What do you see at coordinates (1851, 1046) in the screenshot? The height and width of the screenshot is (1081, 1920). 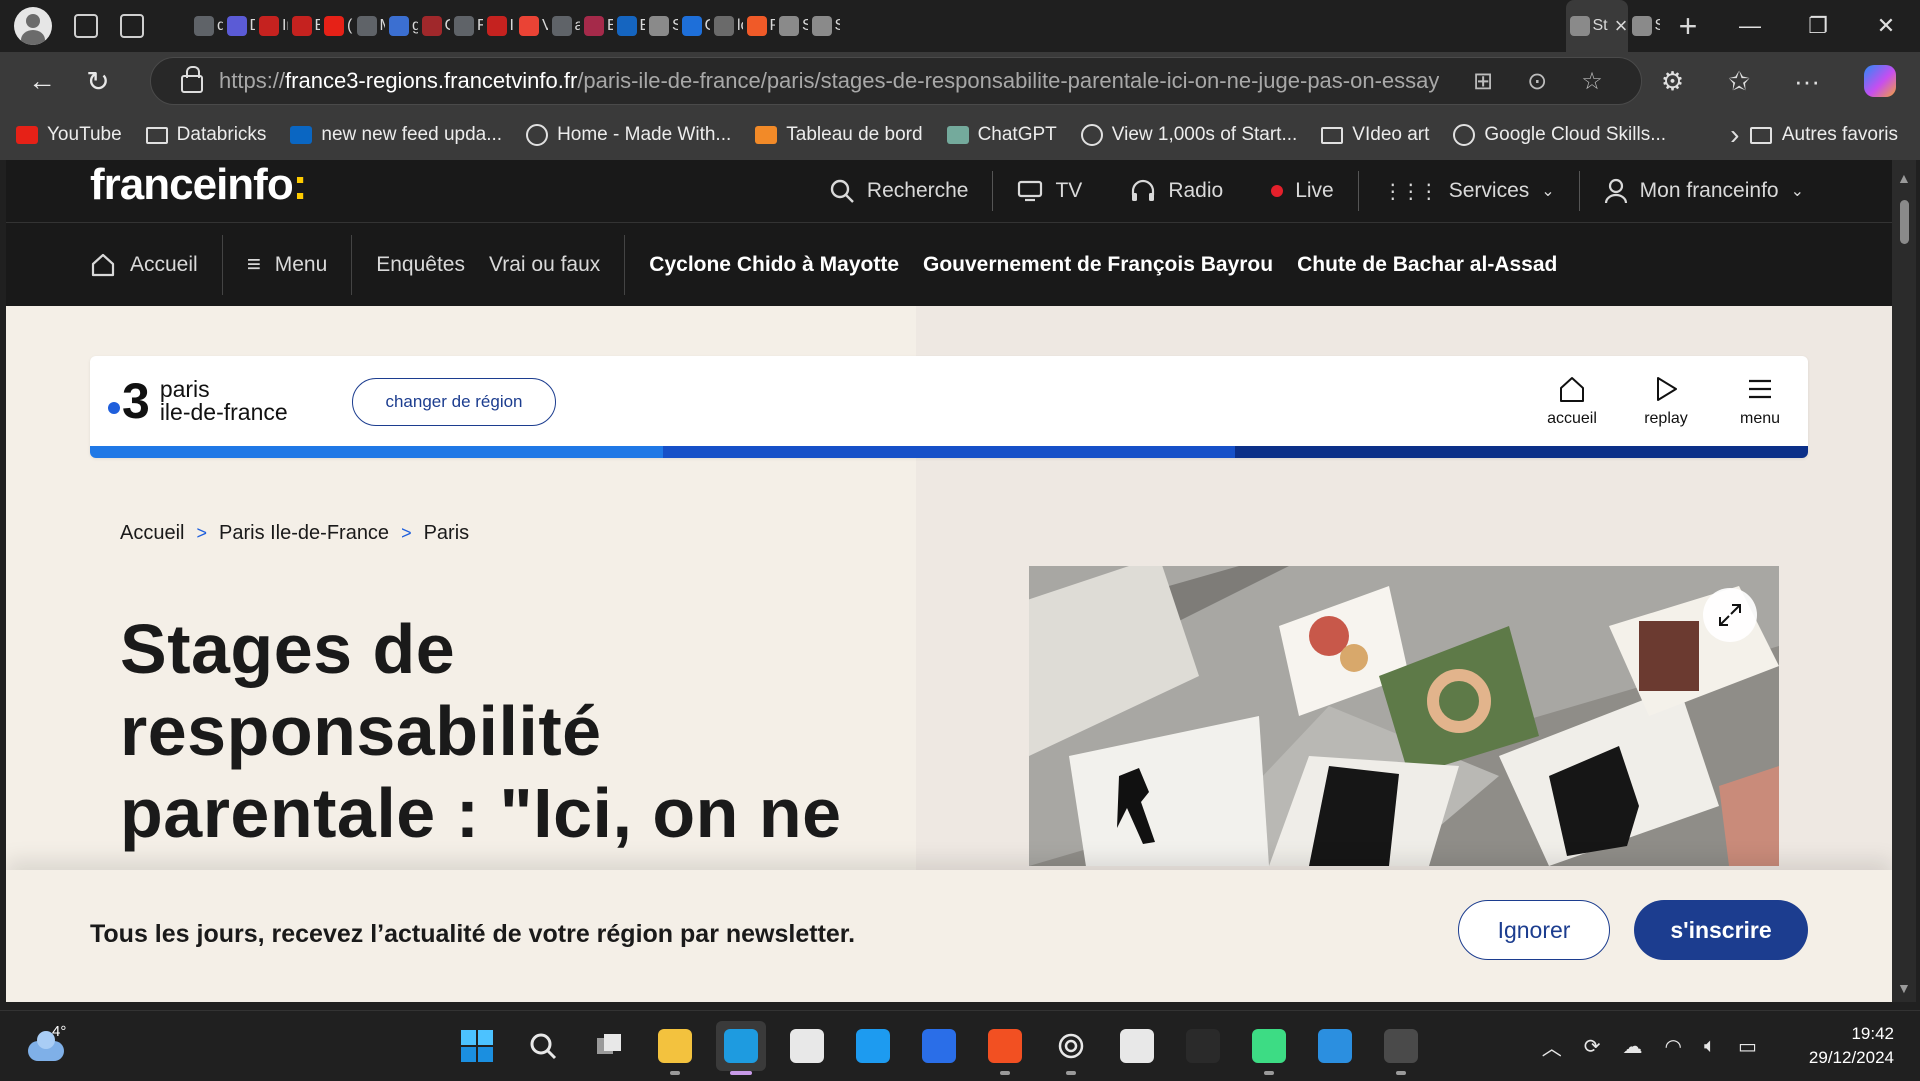 I see `clock: 19:42 29/12/2024` at bounding box center [1851, 1046].